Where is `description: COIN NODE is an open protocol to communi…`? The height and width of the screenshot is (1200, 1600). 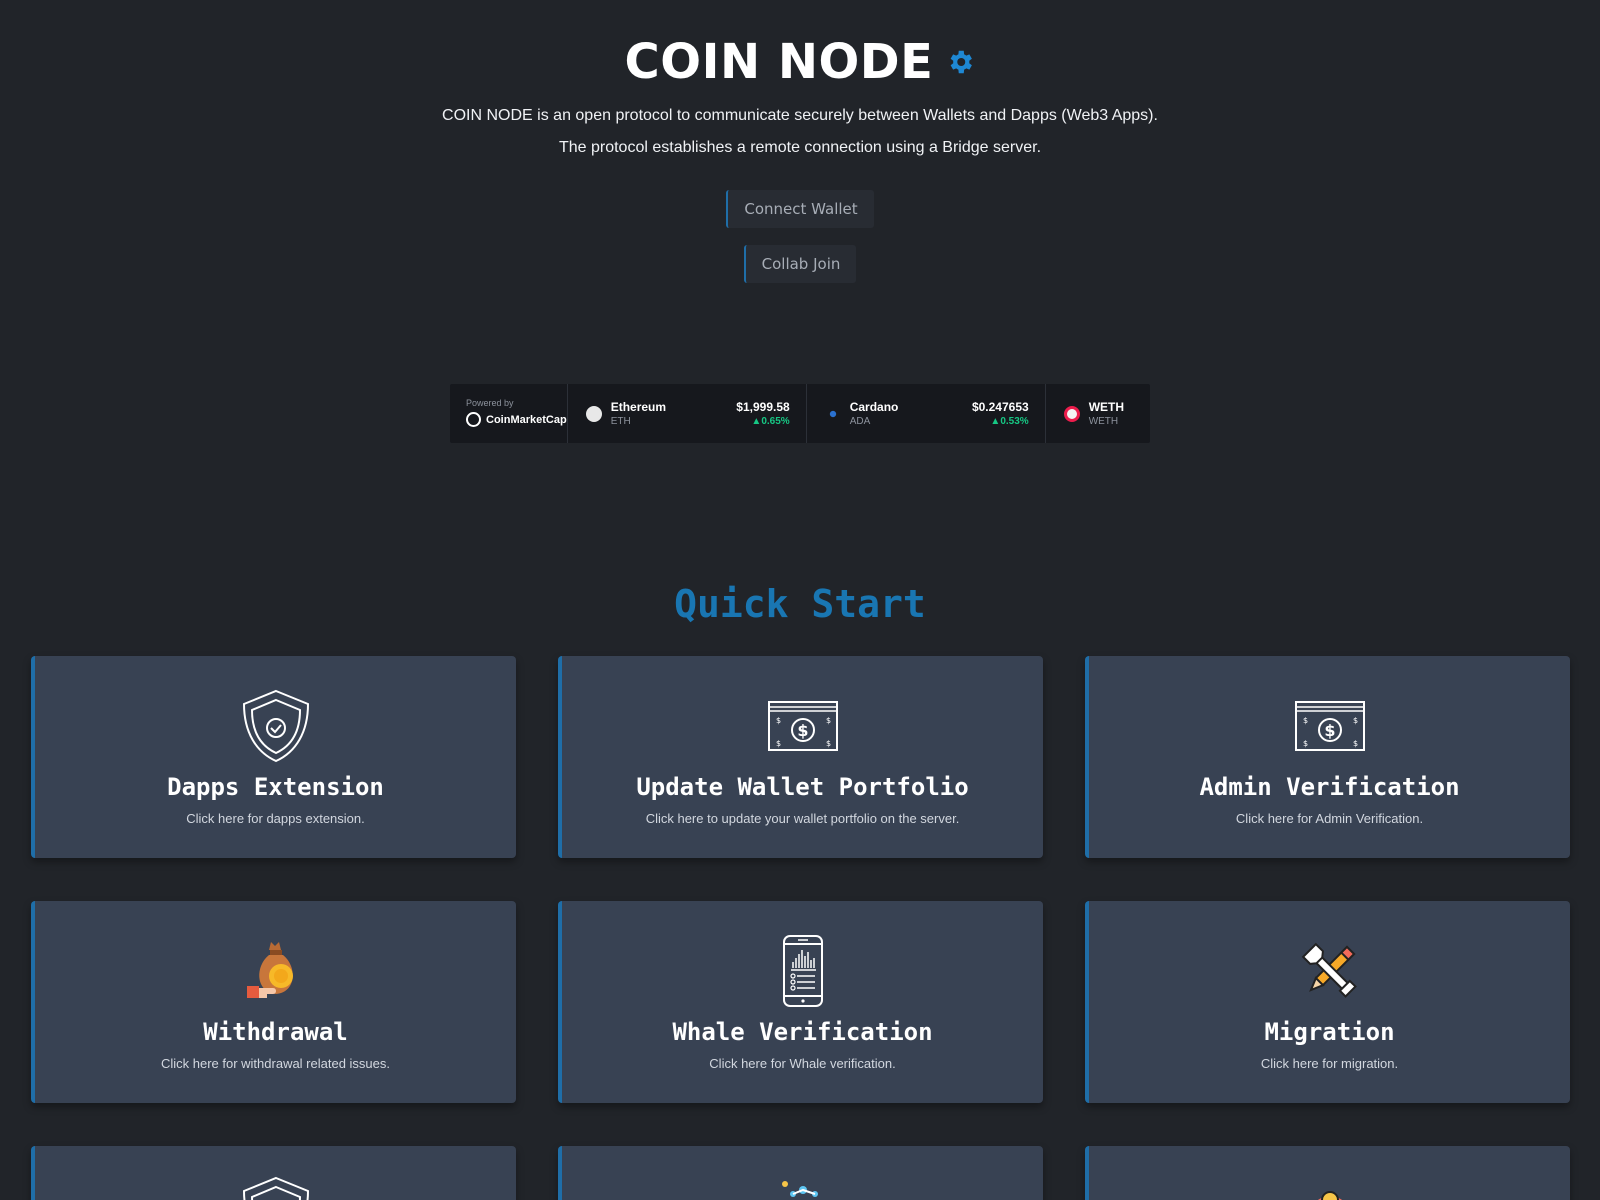 description: COIN NODE is an open protocol to communi… is located at coordinates (800, 132).